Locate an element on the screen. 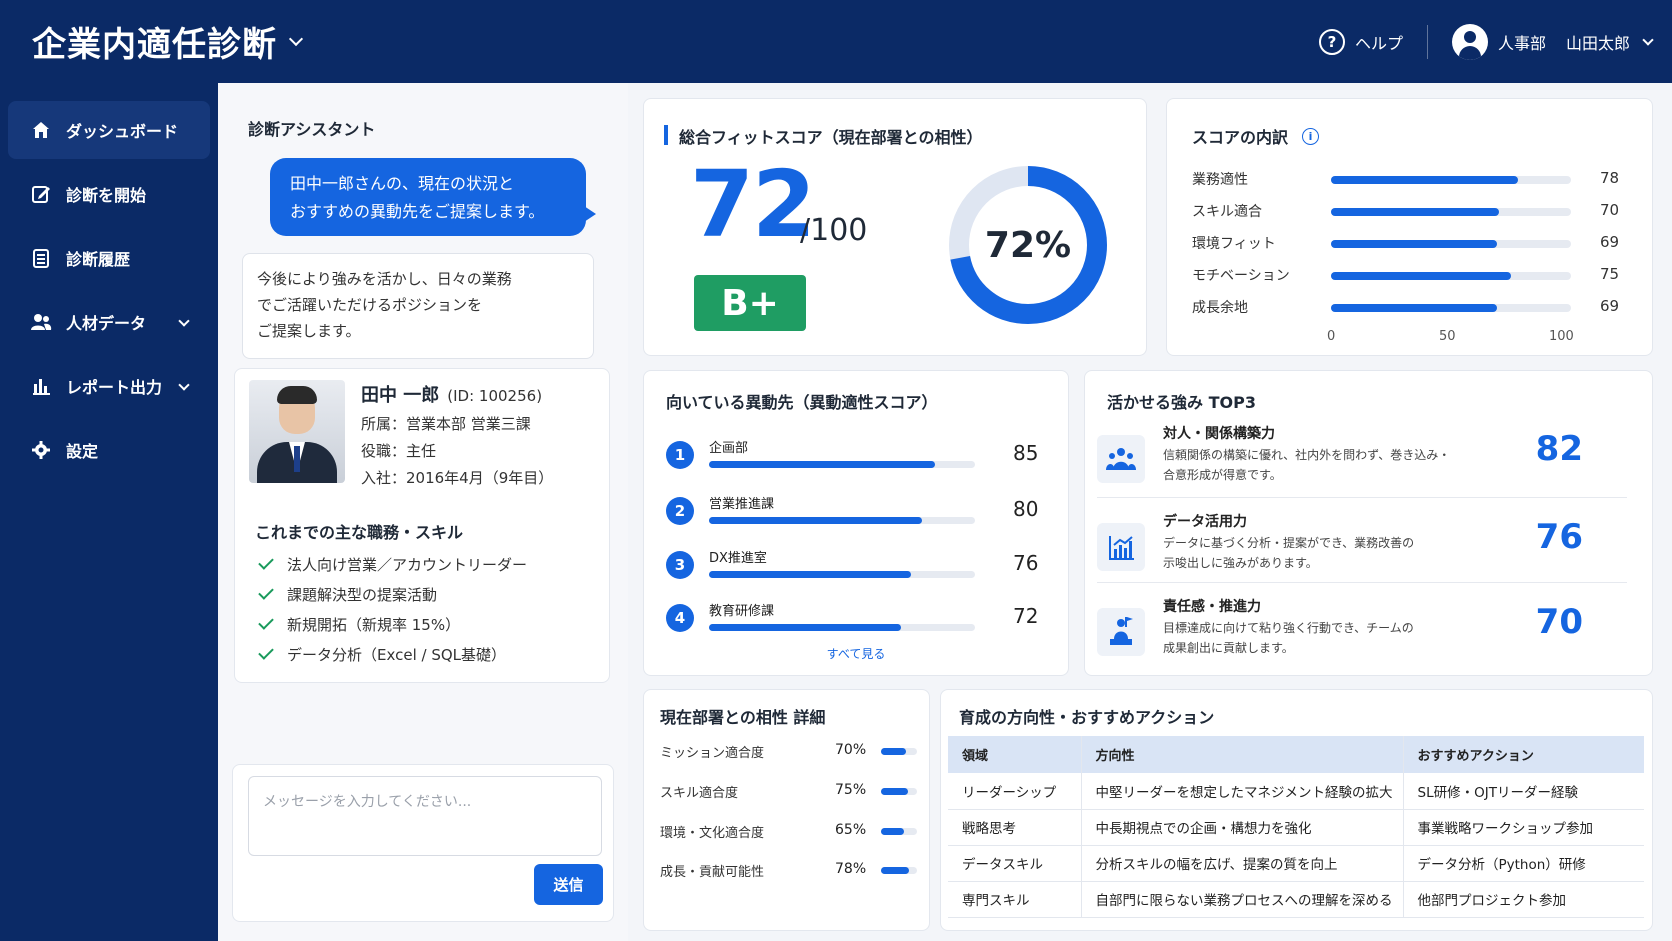 Image resolution: width=1672 pixels, height=941 pixels. user-name: 山田太郎 is located at coordinates (1597, 43).